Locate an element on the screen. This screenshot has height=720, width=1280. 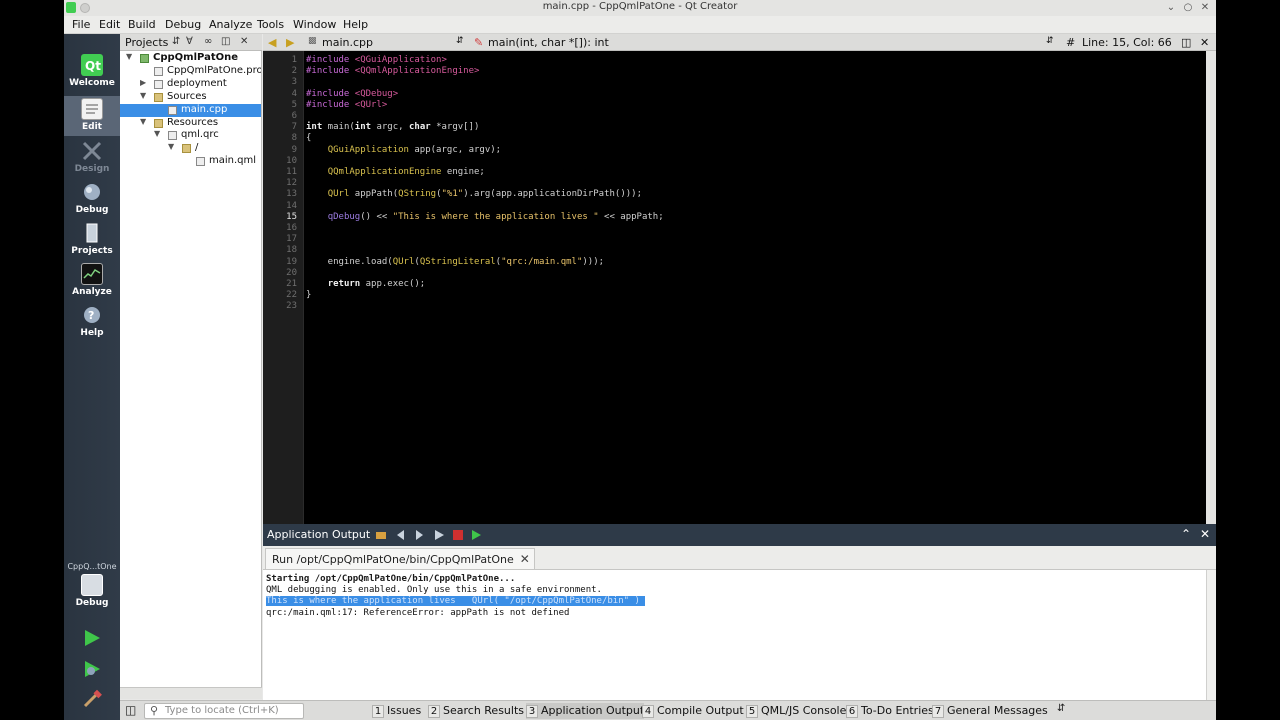
menu-debug: Debug is located at coordinates (183, 24).